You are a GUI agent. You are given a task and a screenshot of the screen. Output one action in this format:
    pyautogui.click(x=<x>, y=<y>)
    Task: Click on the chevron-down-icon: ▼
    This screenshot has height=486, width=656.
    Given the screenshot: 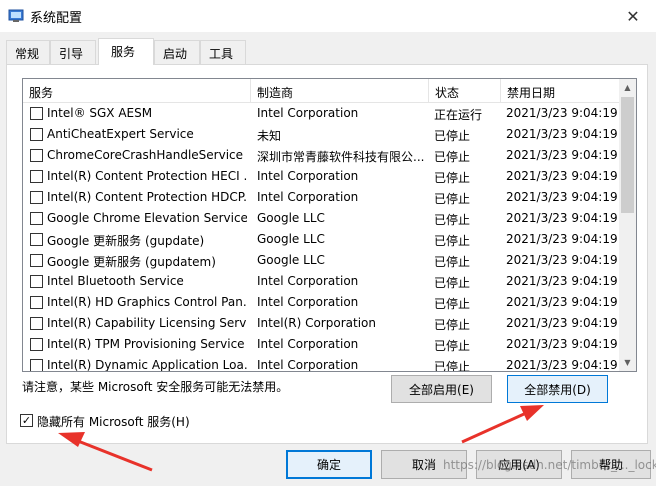 What is the action you would take?
    pyautogui.click(x=627, y=362)
    